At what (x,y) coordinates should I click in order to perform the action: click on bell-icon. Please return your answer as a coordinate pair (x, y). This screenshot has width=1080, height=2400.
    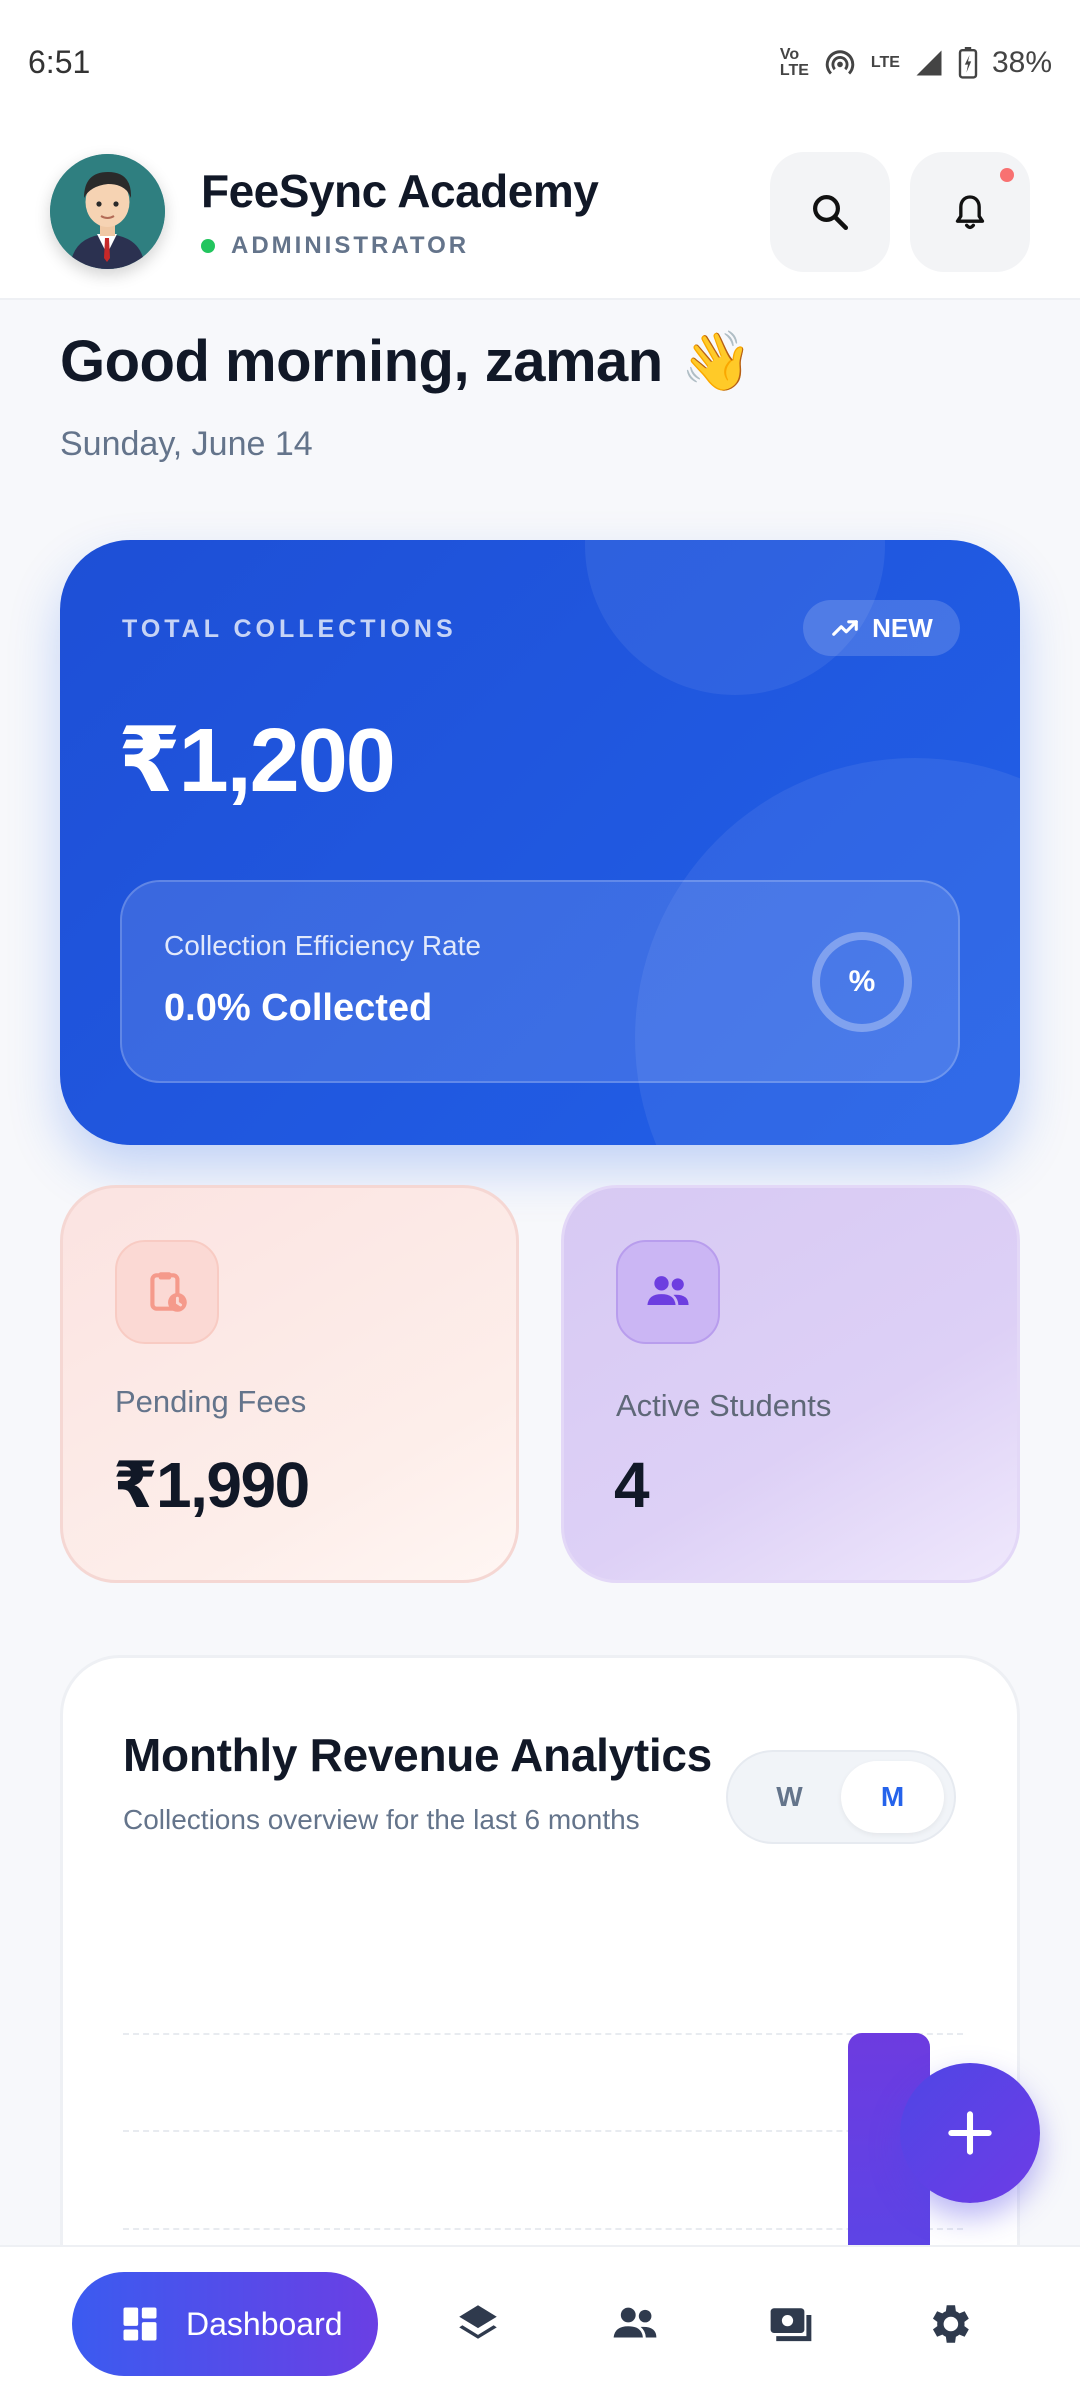
    Looking at the image, I should click on (970, 211).